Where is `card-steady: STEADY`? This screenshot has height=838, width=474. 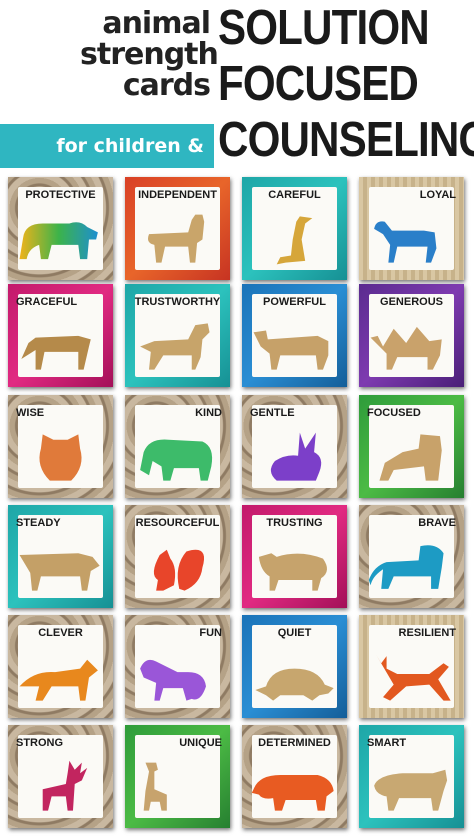 card-steady: STEADY is located at coordinates (60, 556).